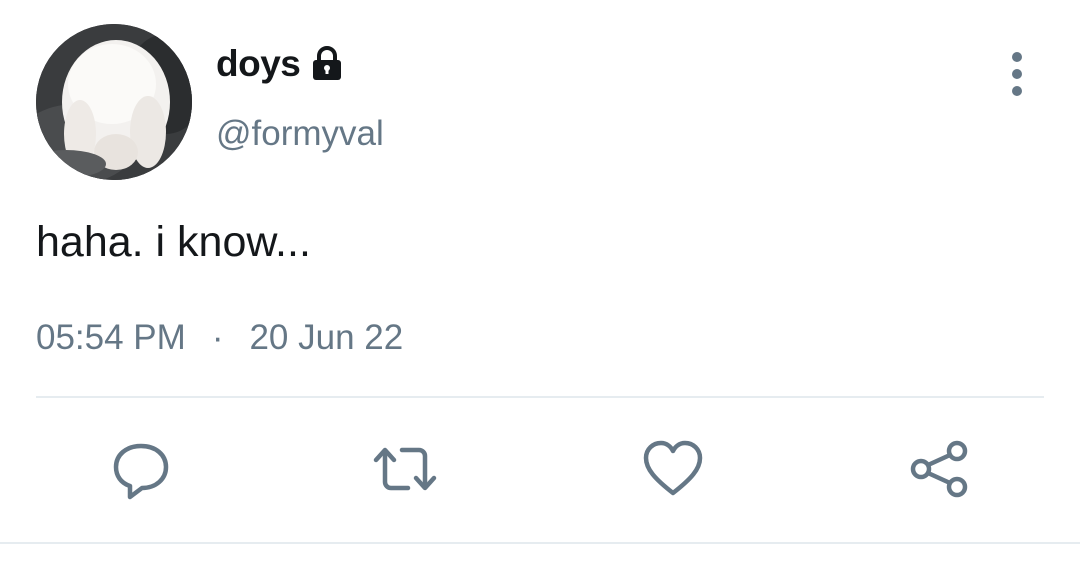 Image resolution: width=1080 pixels, height=561 pixels. I want to click on display-name-row: doys, so click(281, 64).